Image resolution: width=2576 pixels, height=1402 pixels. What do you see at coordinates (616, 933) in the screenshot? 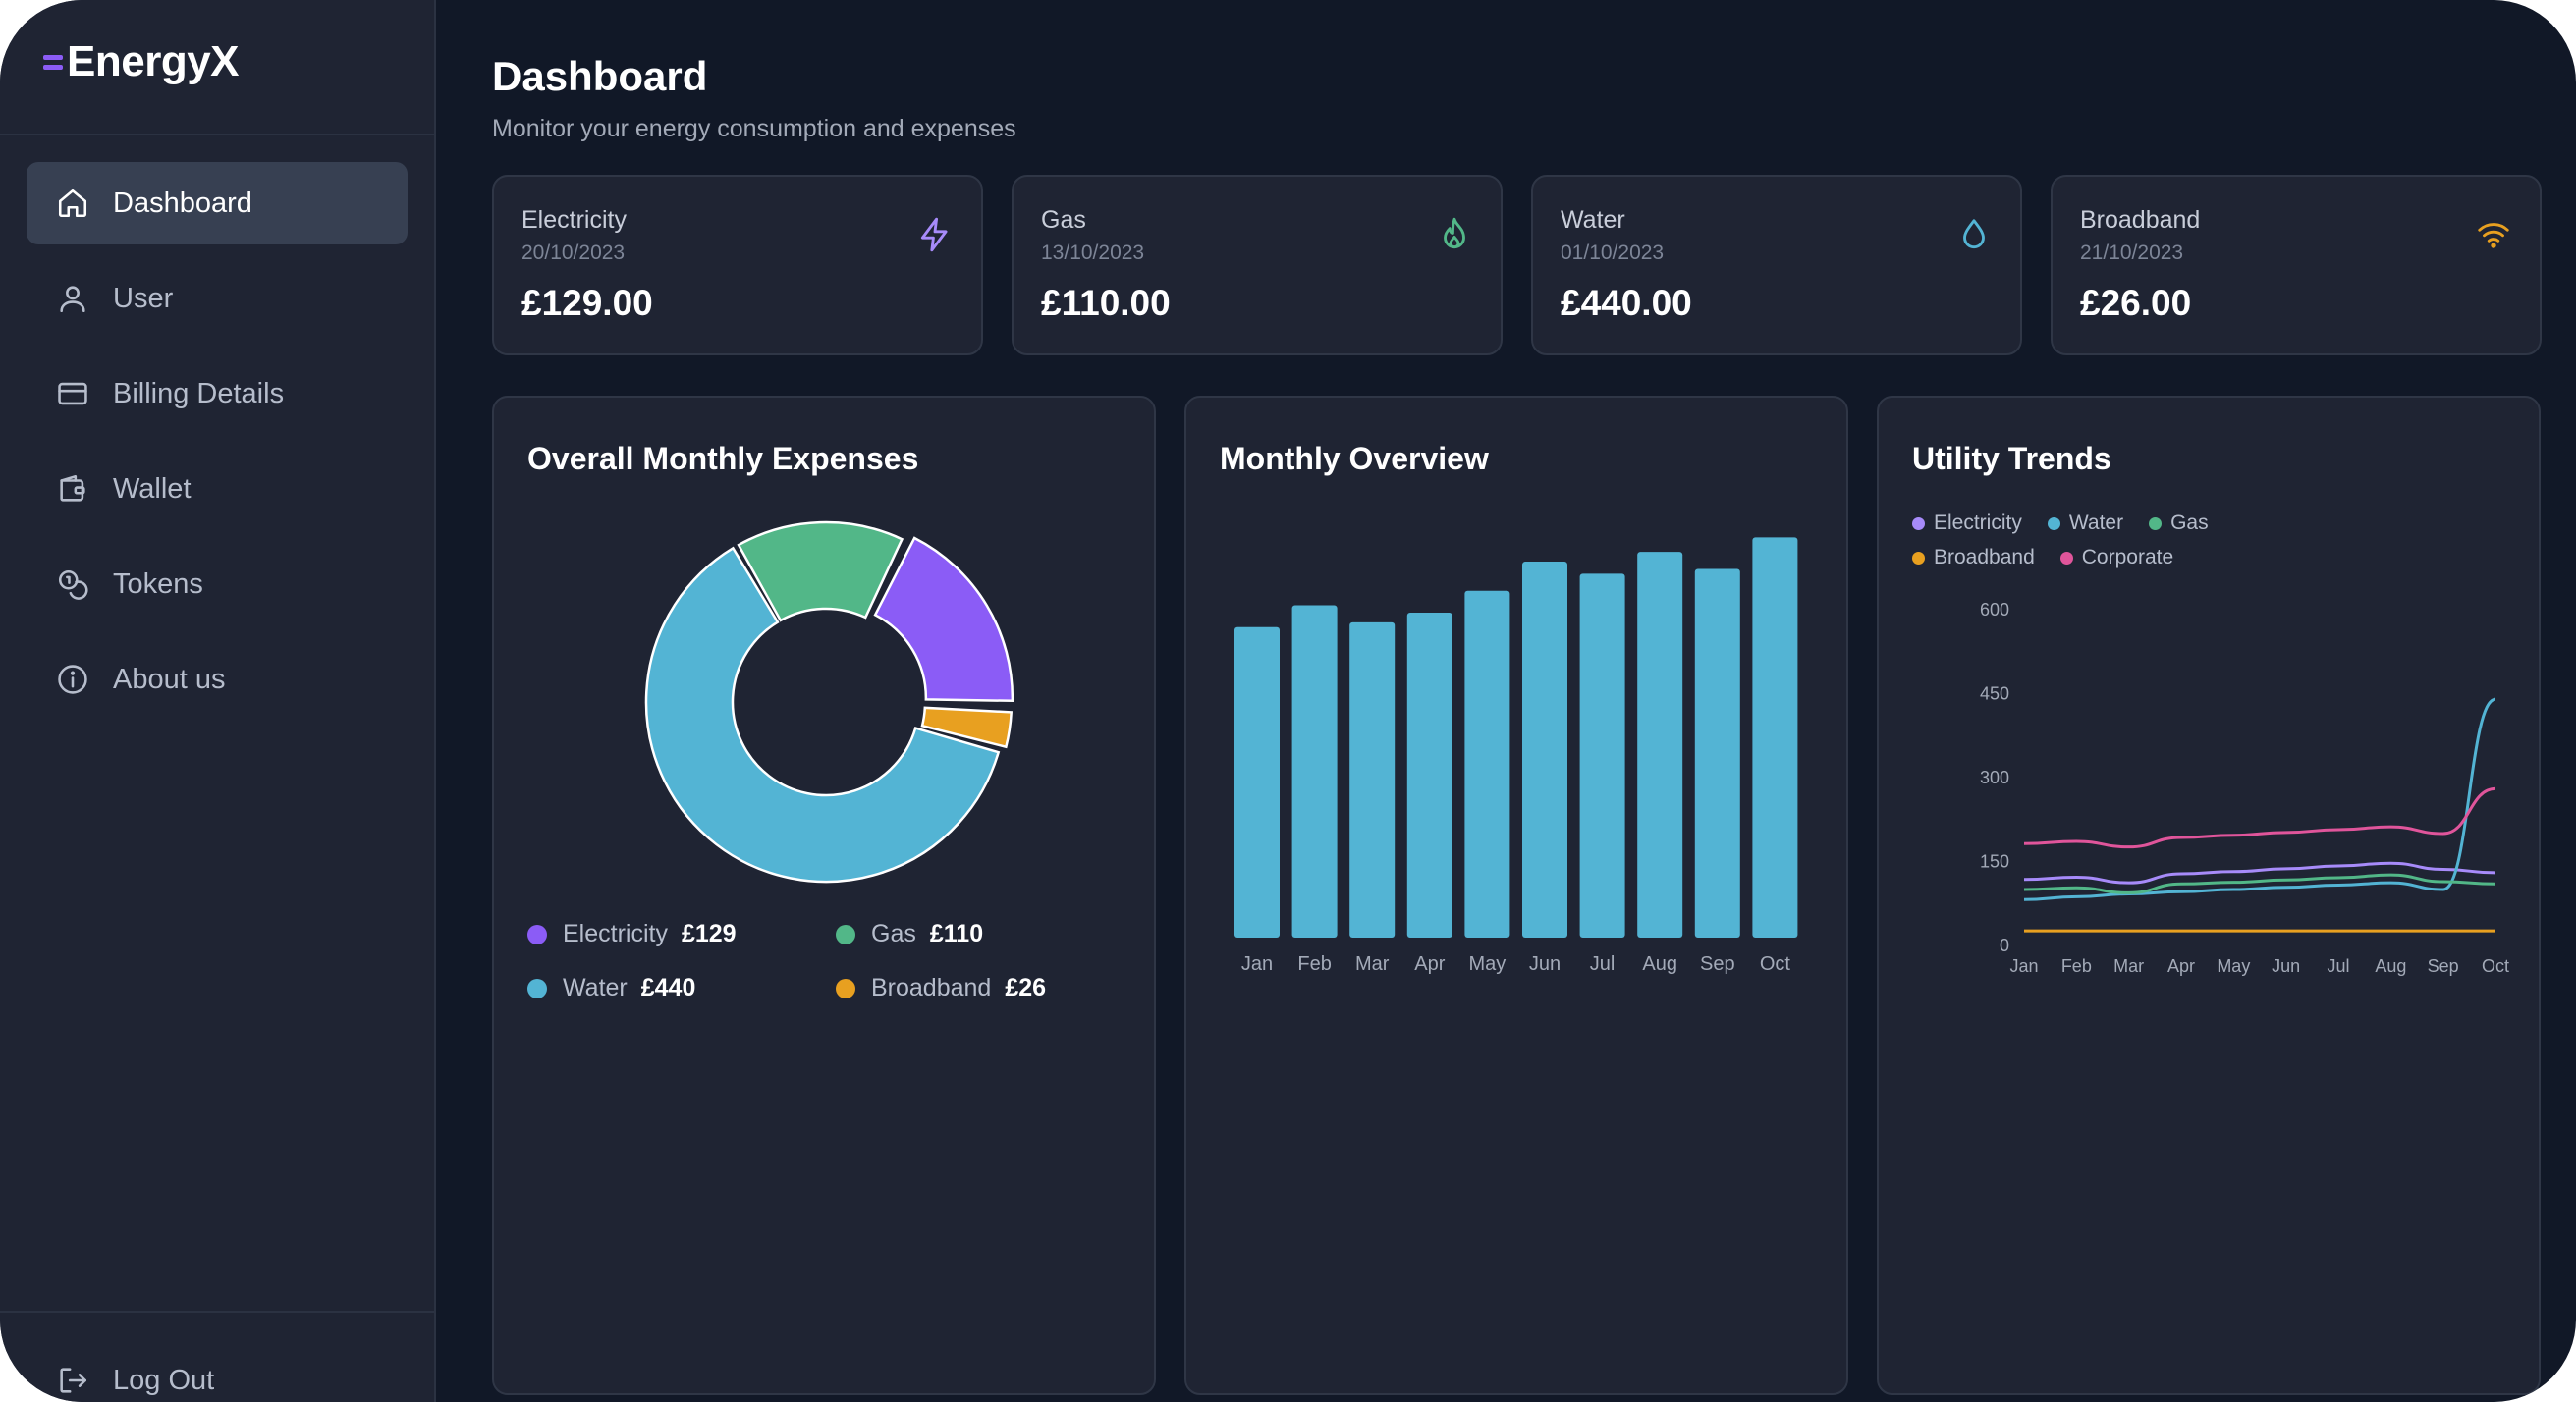
I see `legend-label: Electricity` at bounding box center [616, 933].